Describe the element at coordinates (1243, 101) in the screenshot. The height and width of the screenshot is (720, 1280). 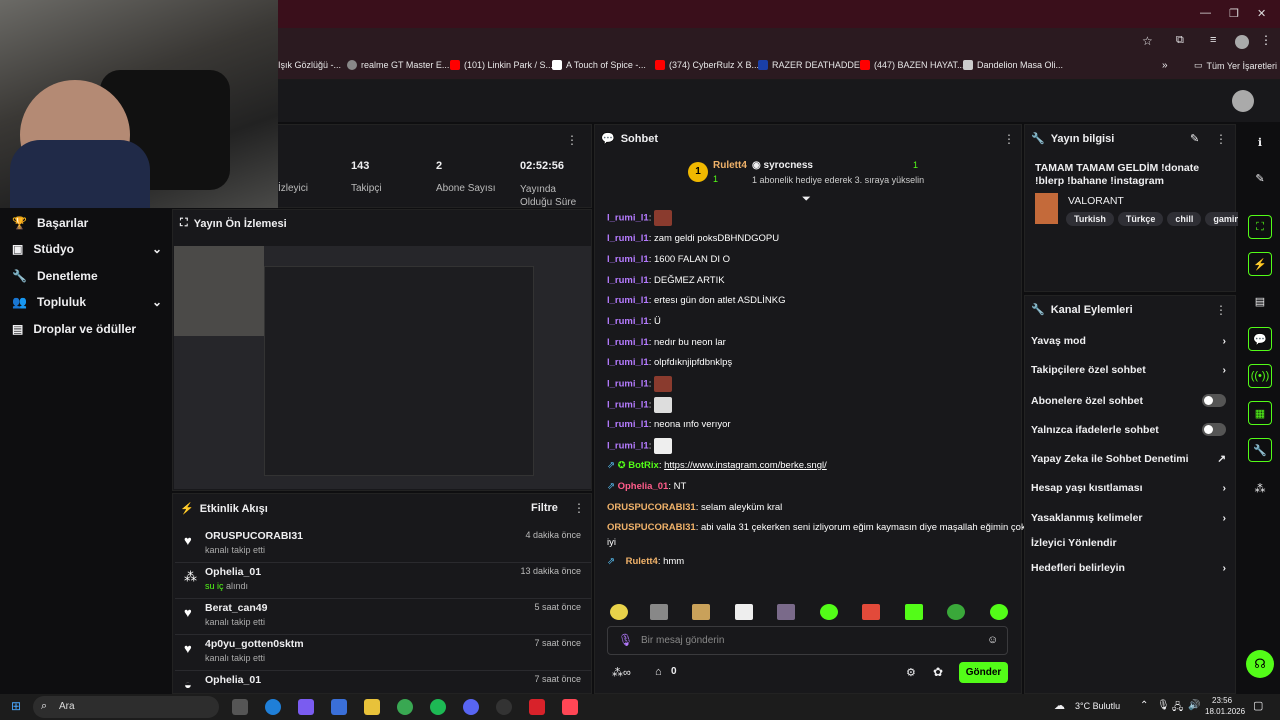
I see `user-avatar` at that location.